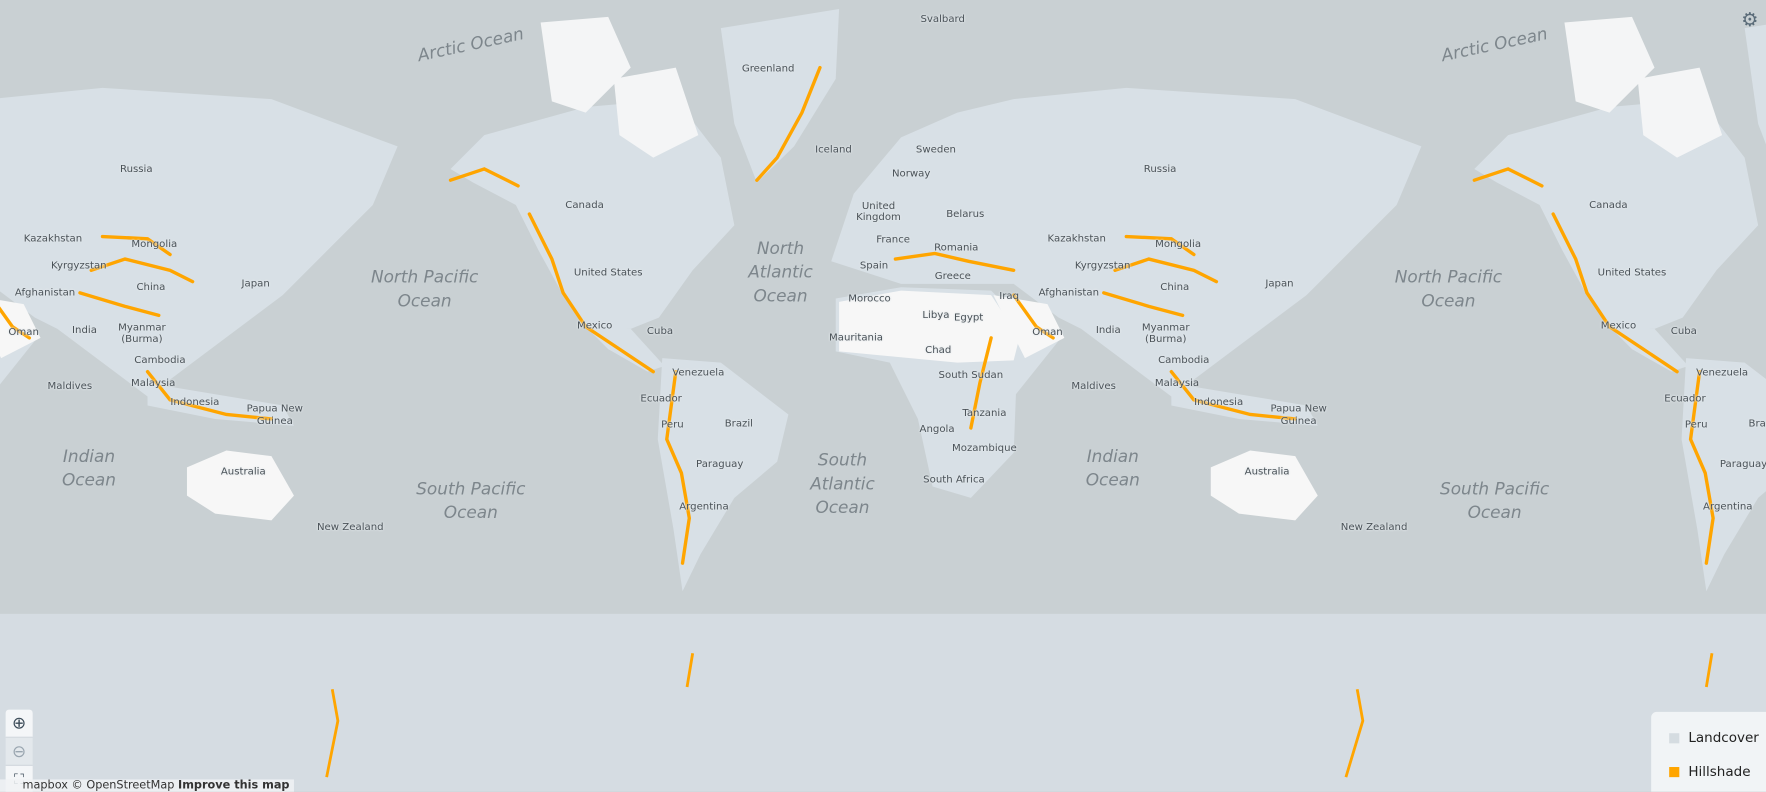 This screenshot has width=1766, height=792. What do you see at coordinates (956, 248) in the screenshot?
I see `place-label-romania: Romania` at bounding box center [956, 248].